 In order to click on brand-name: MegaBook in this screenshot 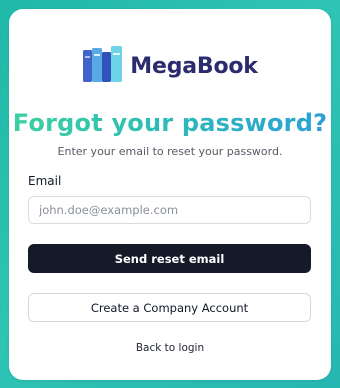, I will do `click(194, 66)`.